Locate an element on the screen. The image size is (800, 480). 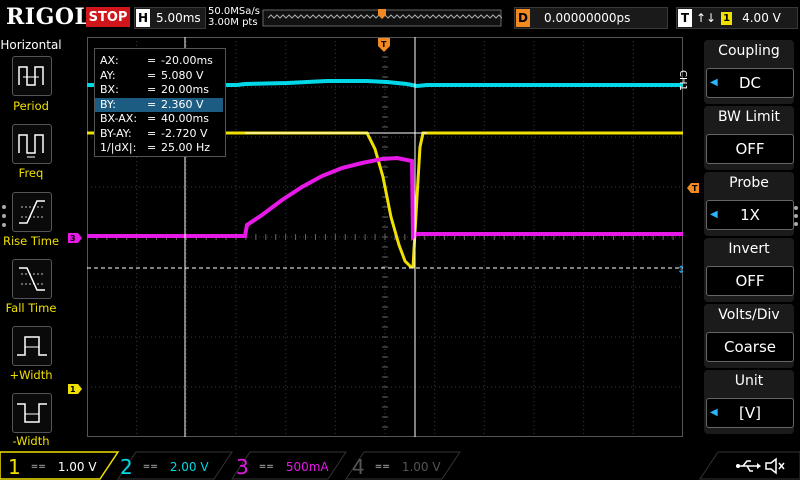
cursor-readout-key: BX-AX: is located at coordinates (119, 118).